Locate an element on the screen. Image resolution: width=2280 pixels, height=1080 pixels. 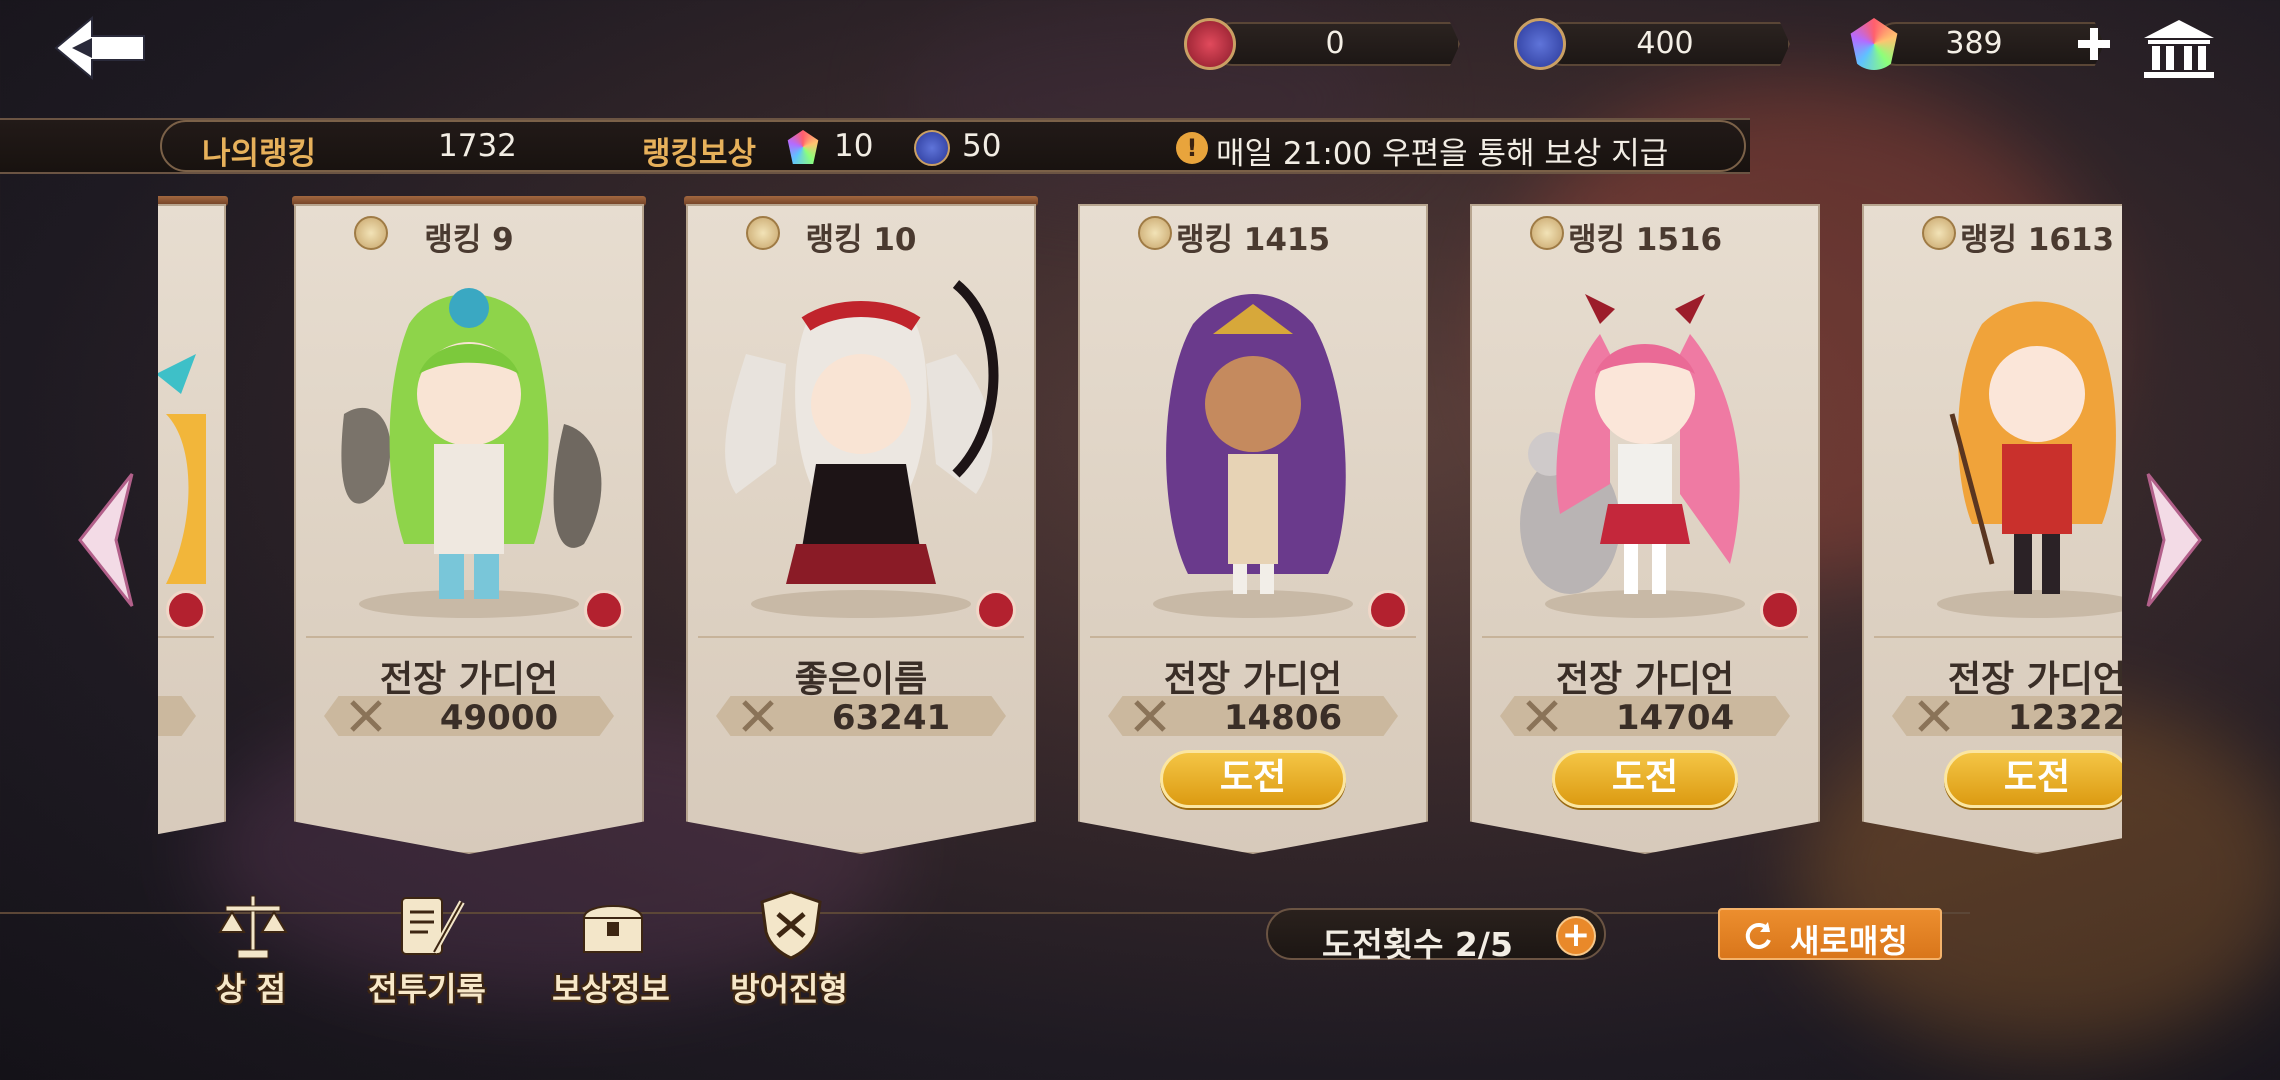
bank-icon is located at coordinates (2179, 49).